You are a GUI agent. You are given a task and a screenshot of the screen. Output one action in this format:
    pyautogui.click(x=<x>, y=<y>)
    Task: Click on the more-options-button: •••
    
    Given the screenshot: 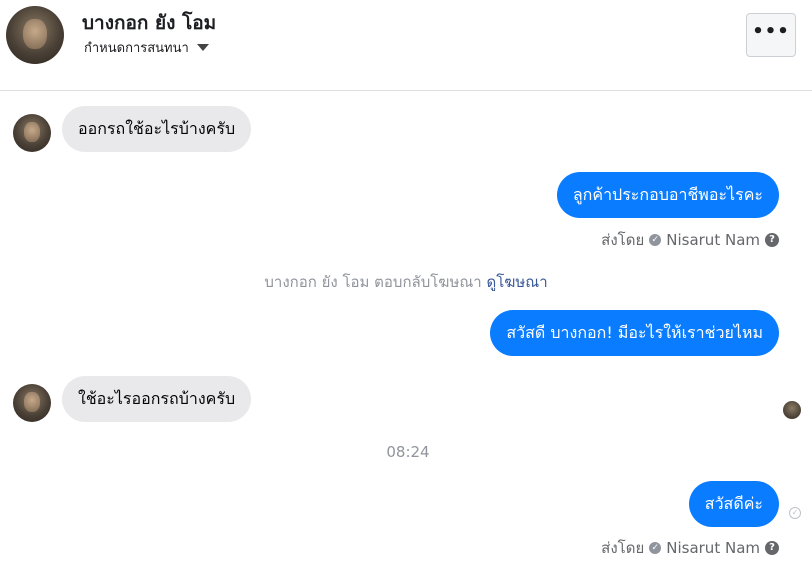 What is the action you would take?
    pyautogui.click(x=771, y=35)
    